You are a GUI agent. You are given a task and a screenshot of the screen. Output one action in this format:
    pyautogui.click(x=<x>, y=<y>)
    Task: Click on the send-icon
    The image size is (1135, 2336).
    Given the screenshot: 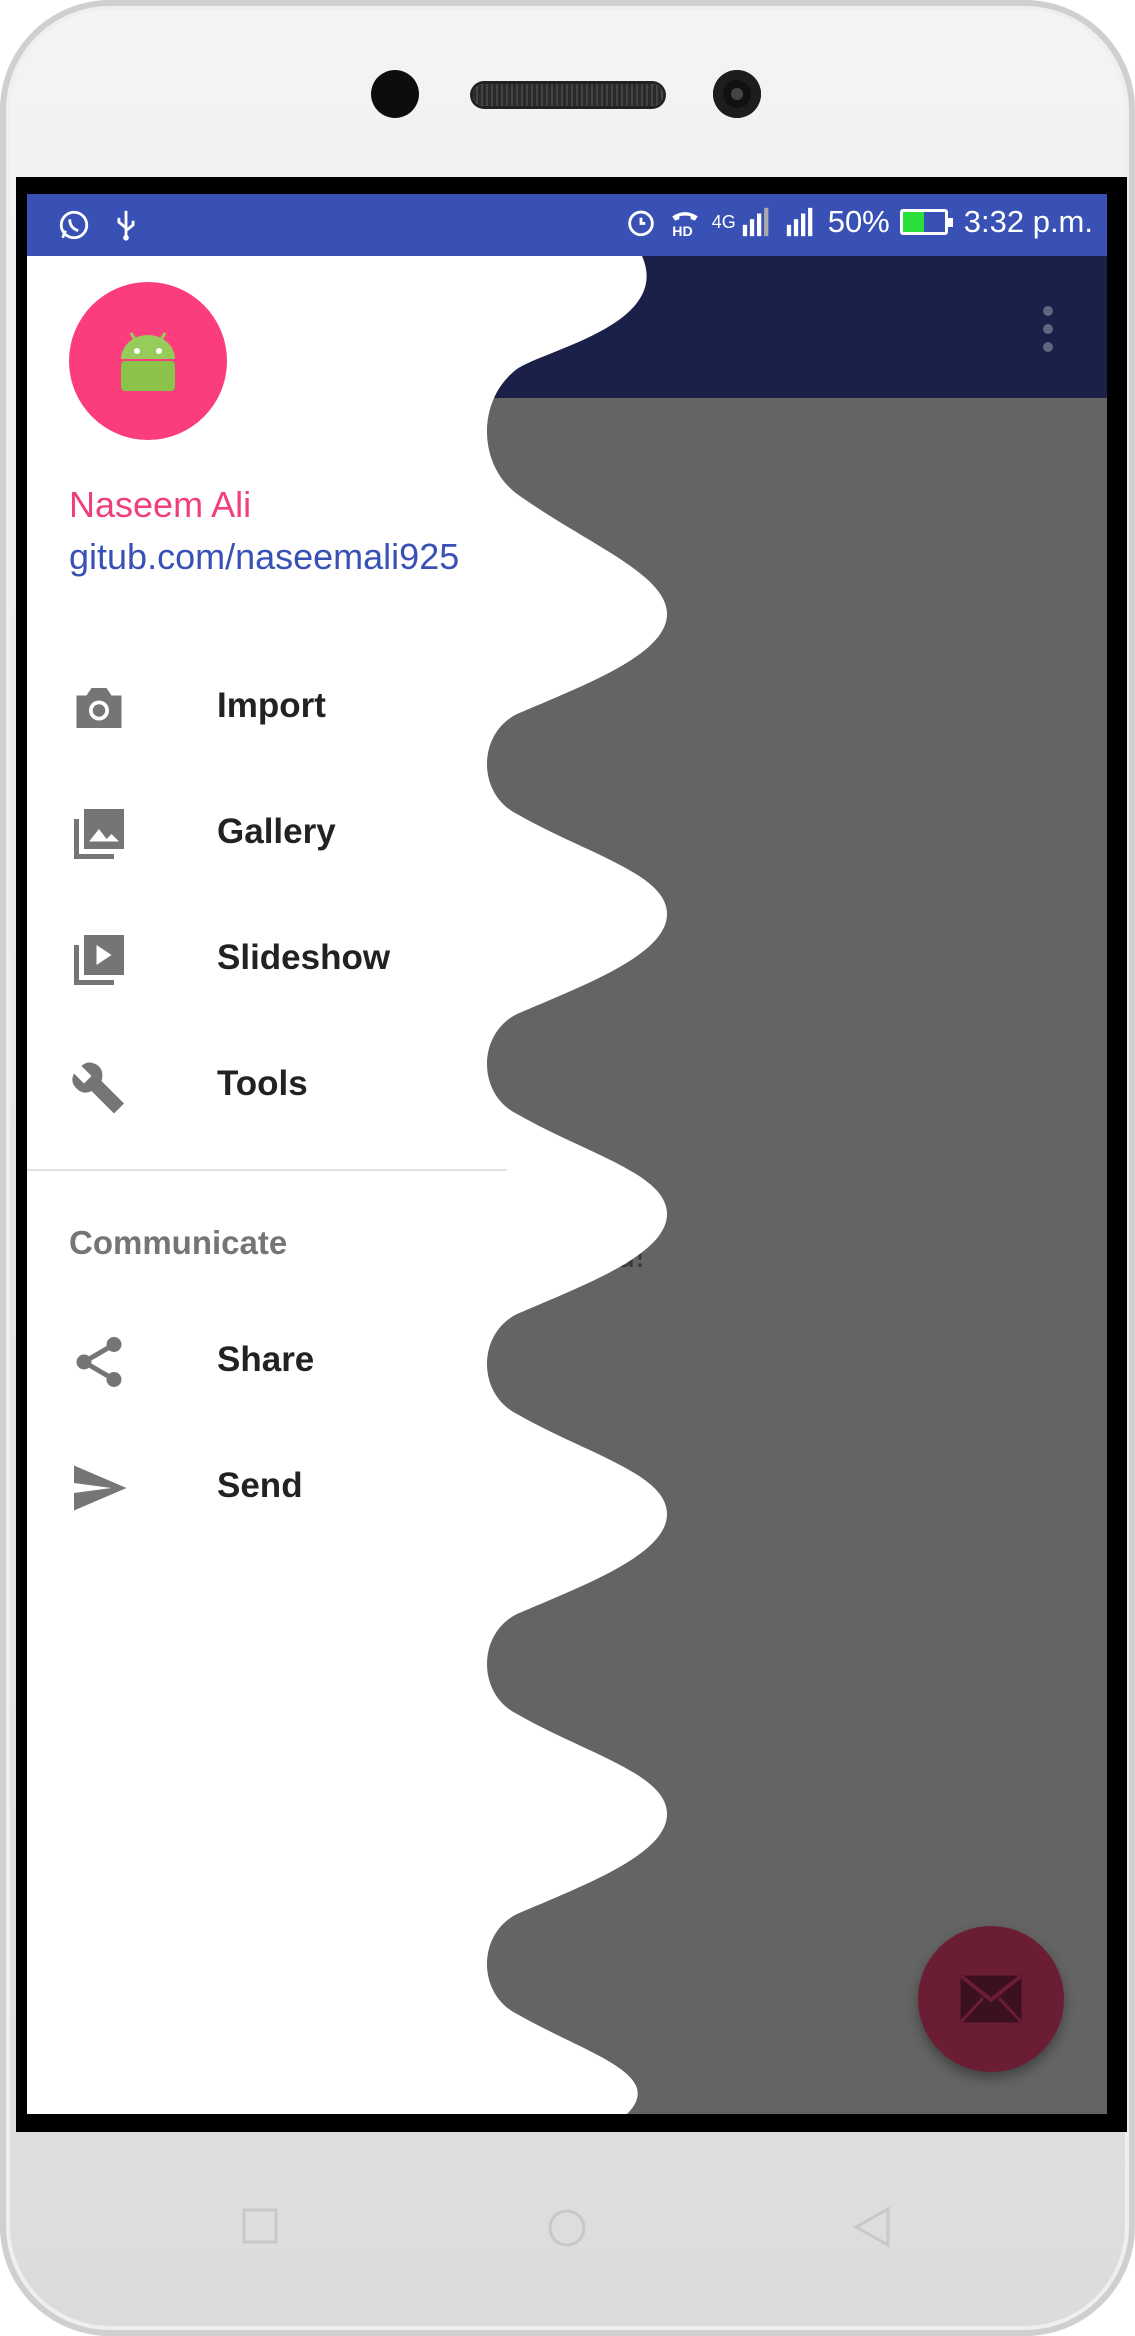 What is the action you would take?
    pyautogui.click(x=100, y=1488)
    